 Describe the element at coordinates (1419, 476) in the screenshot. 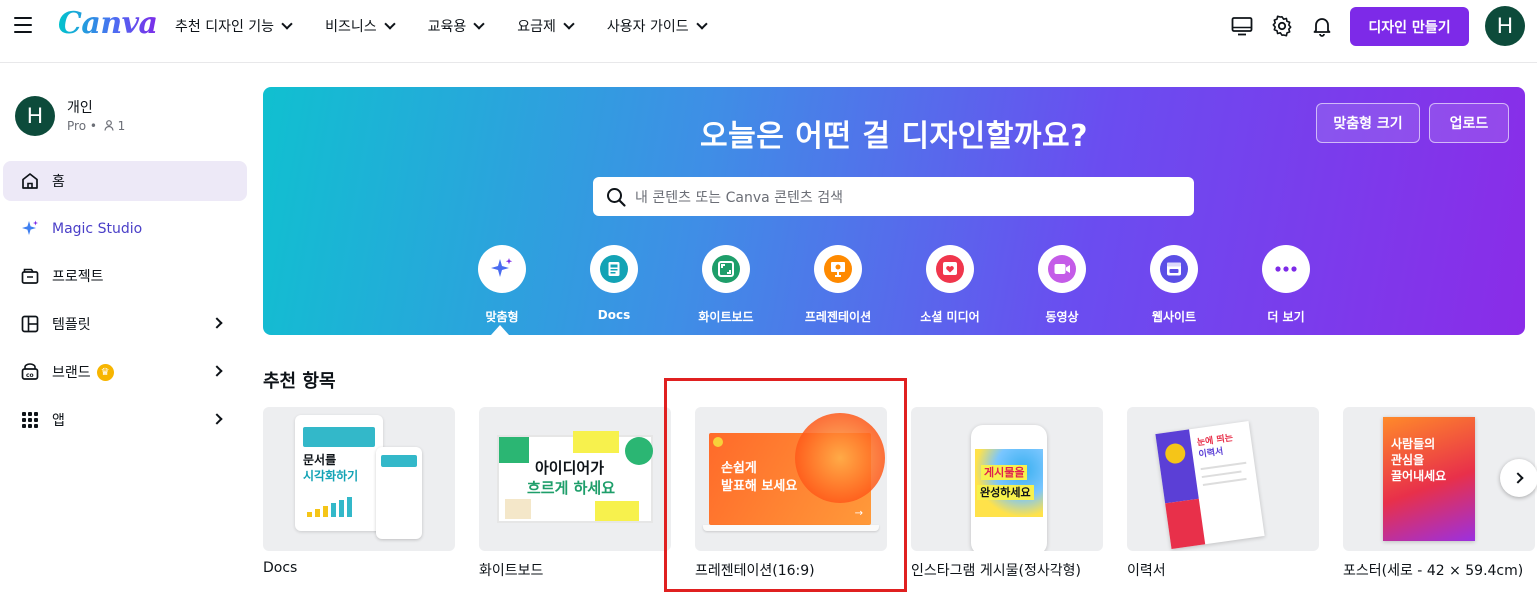

I see `mock-text: 끌어내세요` at that location.